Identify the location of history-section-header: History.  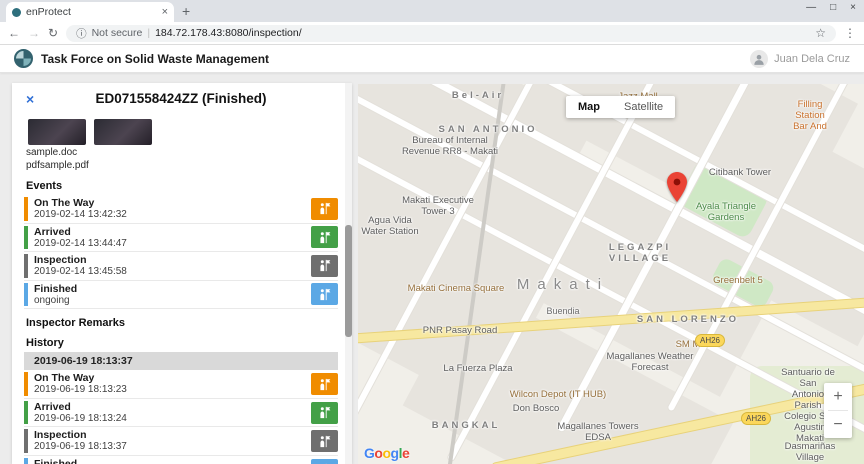
(45, 343).